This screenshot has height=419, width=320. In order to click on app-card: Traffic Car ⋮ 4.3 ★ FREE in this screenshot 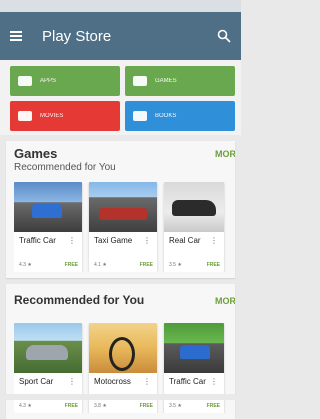, I will do `click(48, 227)`.